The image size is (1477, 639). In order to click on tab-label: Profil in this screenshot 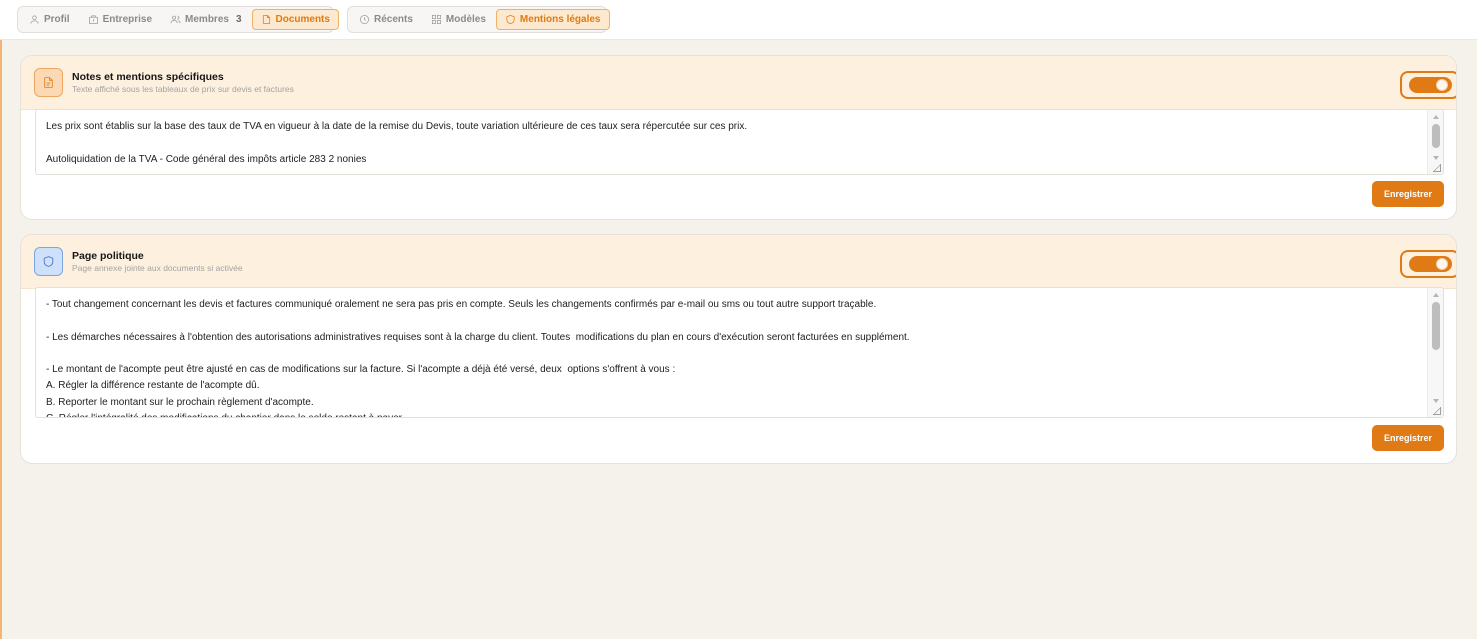, I will do `click(57, 19)`.